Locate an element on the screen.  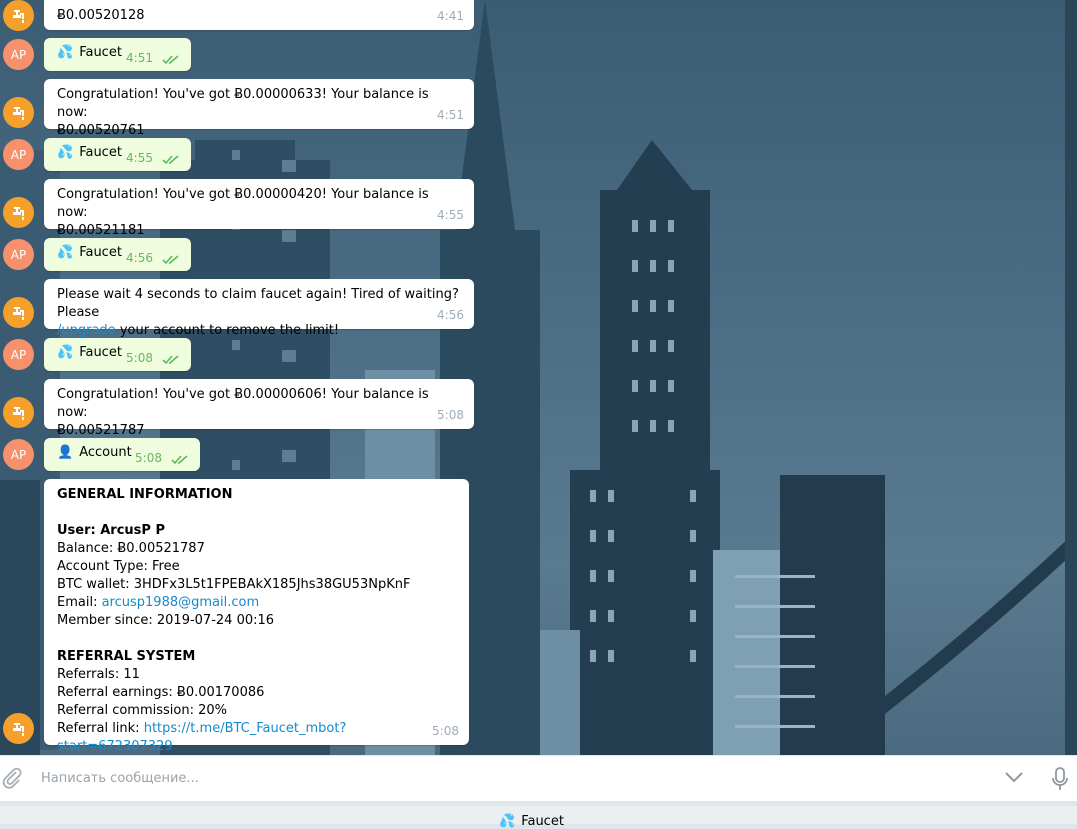
referral-link-label: Referral link: is located at coordinates (100, 728).